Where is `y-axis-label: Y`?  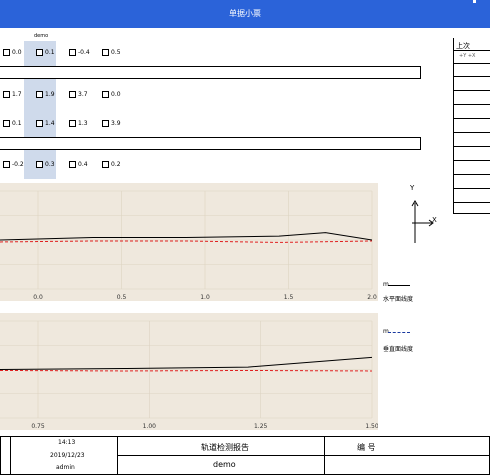 y-axis-label: Y is located at coordinates (412, 188).